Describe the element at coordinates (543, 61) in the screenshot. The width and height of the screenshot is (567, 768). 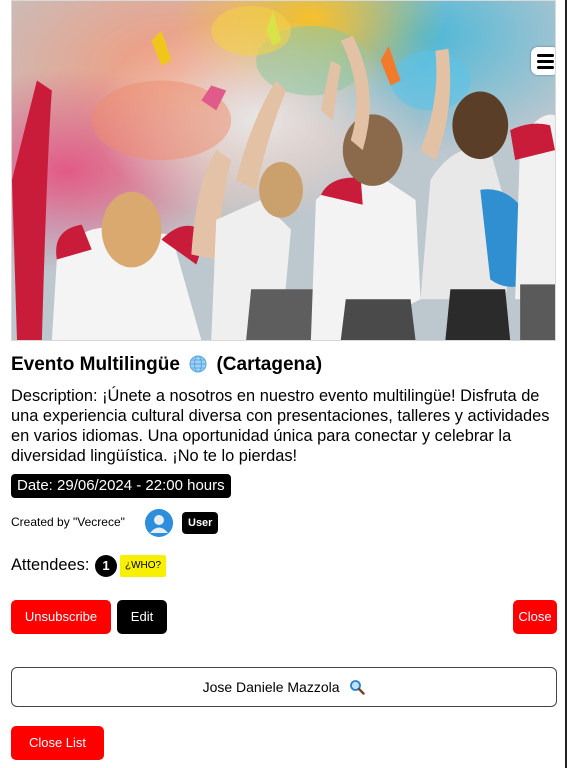
I see `menu-button` at that location.